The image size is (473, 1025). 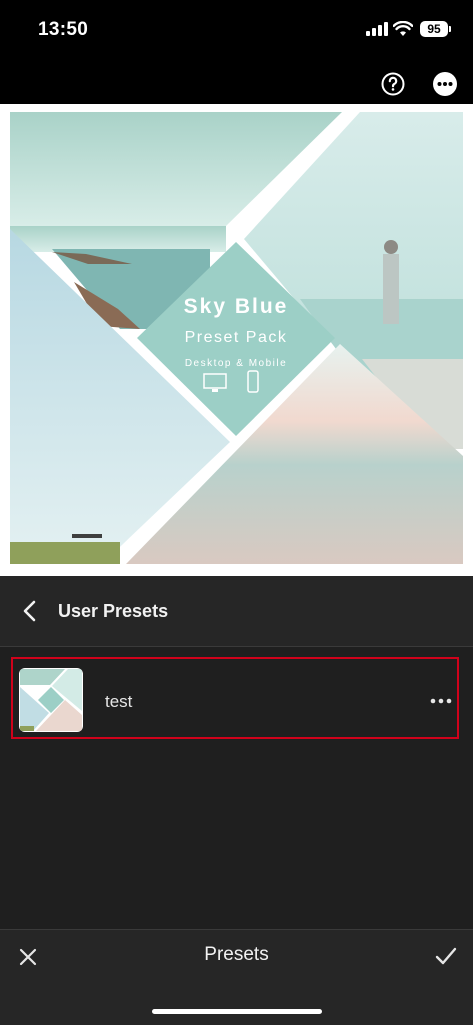 What do you see at coordinates (446, 956) in the screenshot?
I see `checkmark-icon` at bounding box center [446, 956].